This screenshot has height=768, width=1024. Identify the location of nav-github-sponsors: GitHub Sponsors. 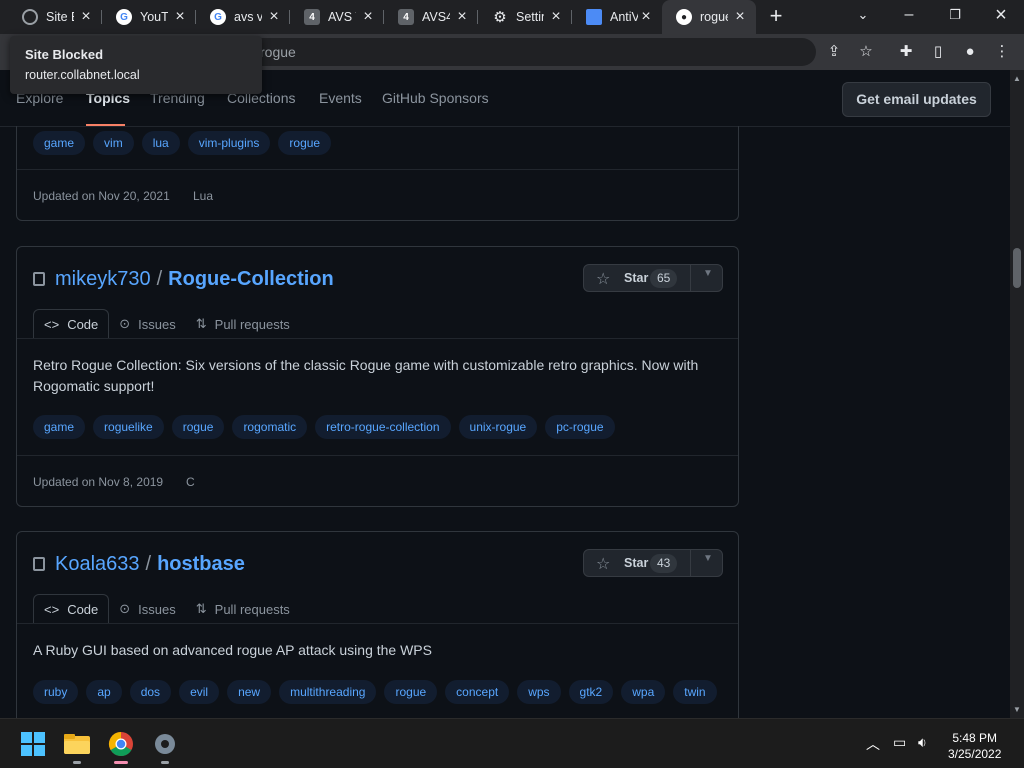
(435, 98).